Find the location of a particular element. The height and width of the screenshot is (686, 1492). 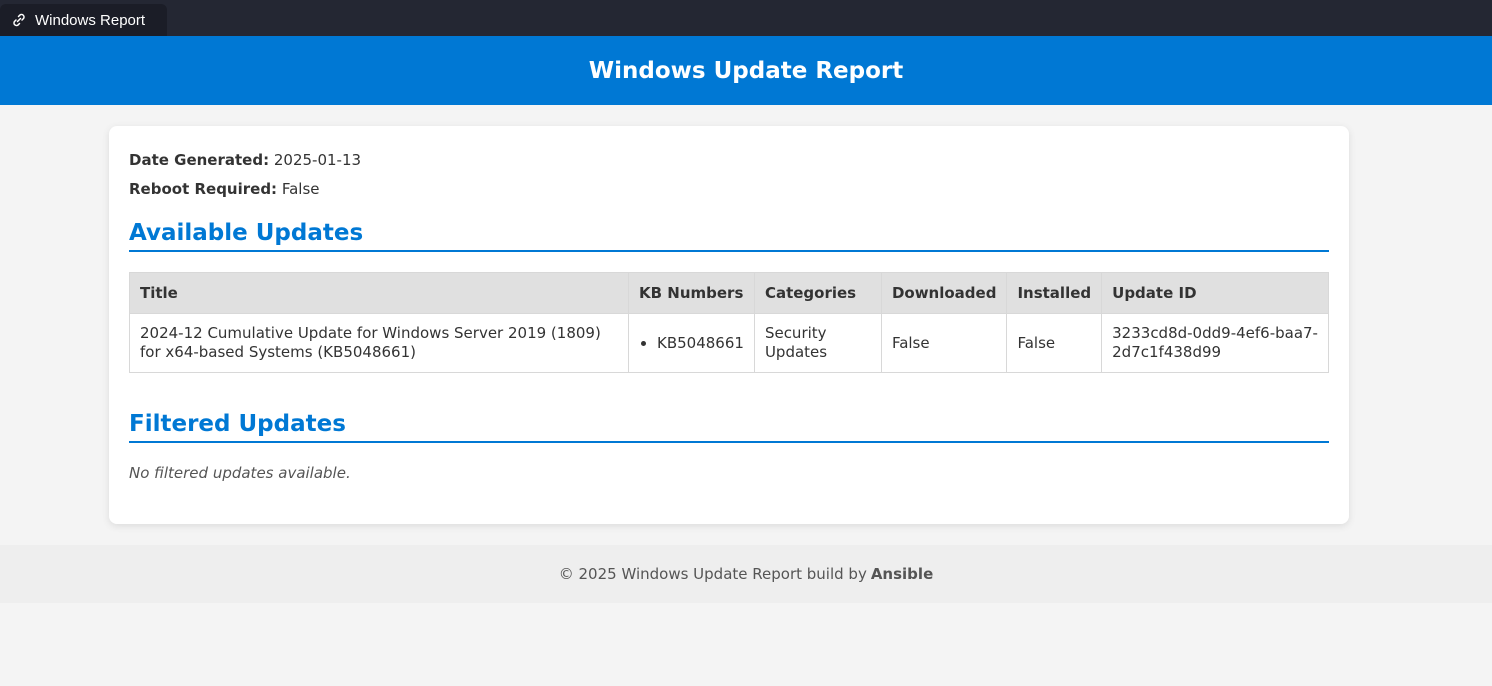

footer-brand: Ansible is located at coordinates (902, 574).